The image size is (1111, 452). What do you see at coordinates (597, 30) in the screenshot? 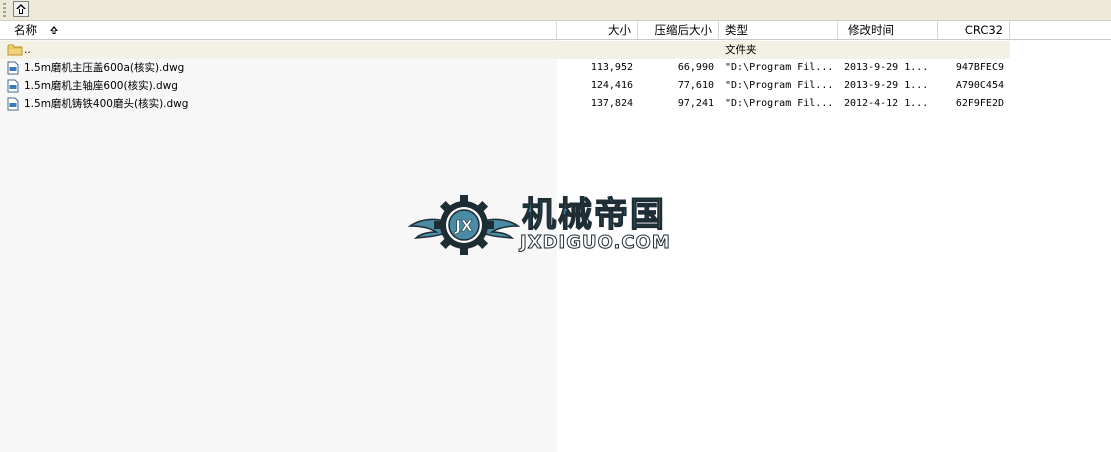
I see `column-header-size: 大小` at bounding box center [597, 30].